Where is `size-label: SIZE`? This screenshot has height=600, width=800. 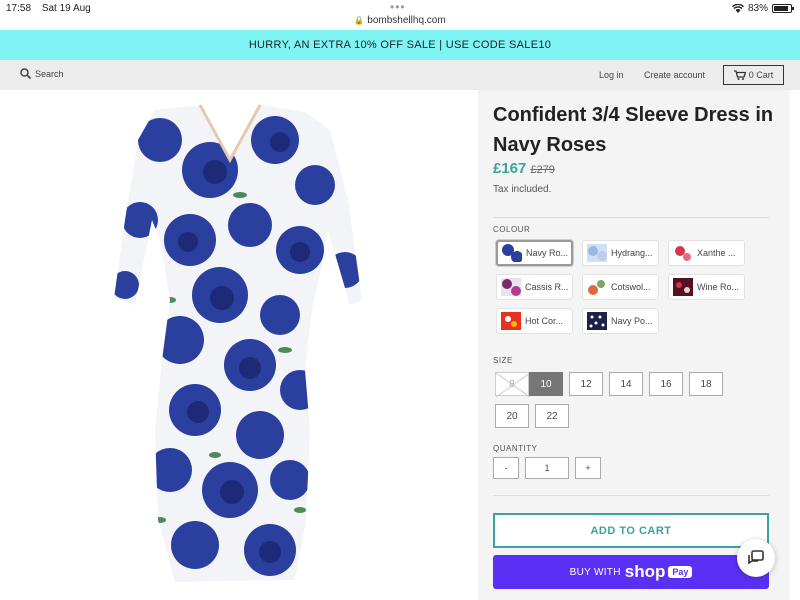
size-label: SIZE is located at coordinates (503, 360).